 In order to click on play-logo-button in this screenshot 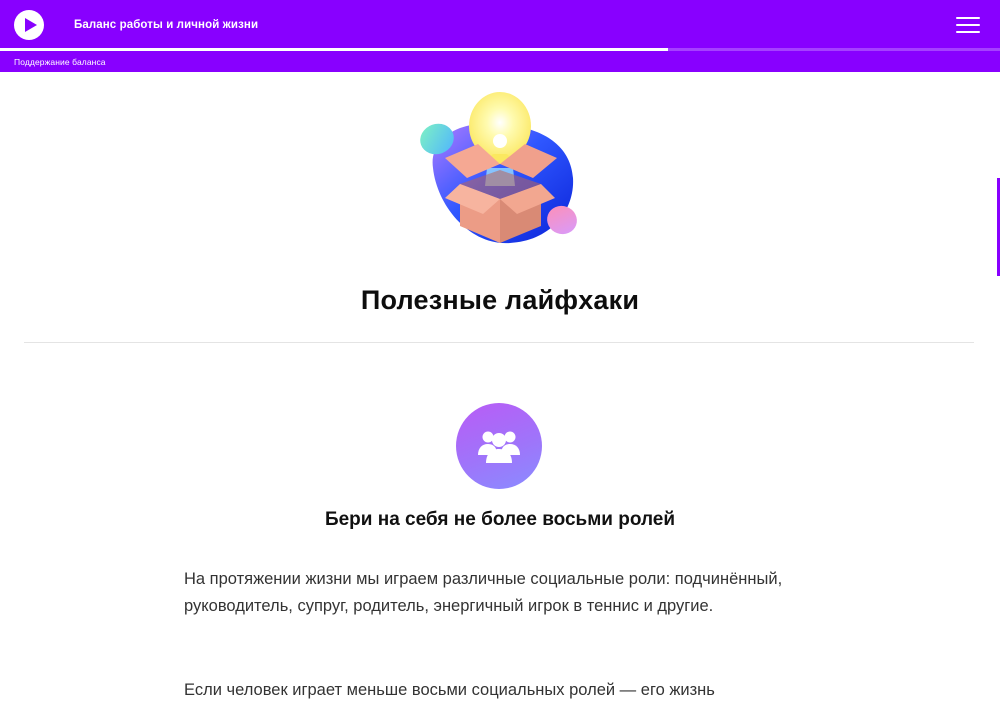, I will do `click(29, 25)`.